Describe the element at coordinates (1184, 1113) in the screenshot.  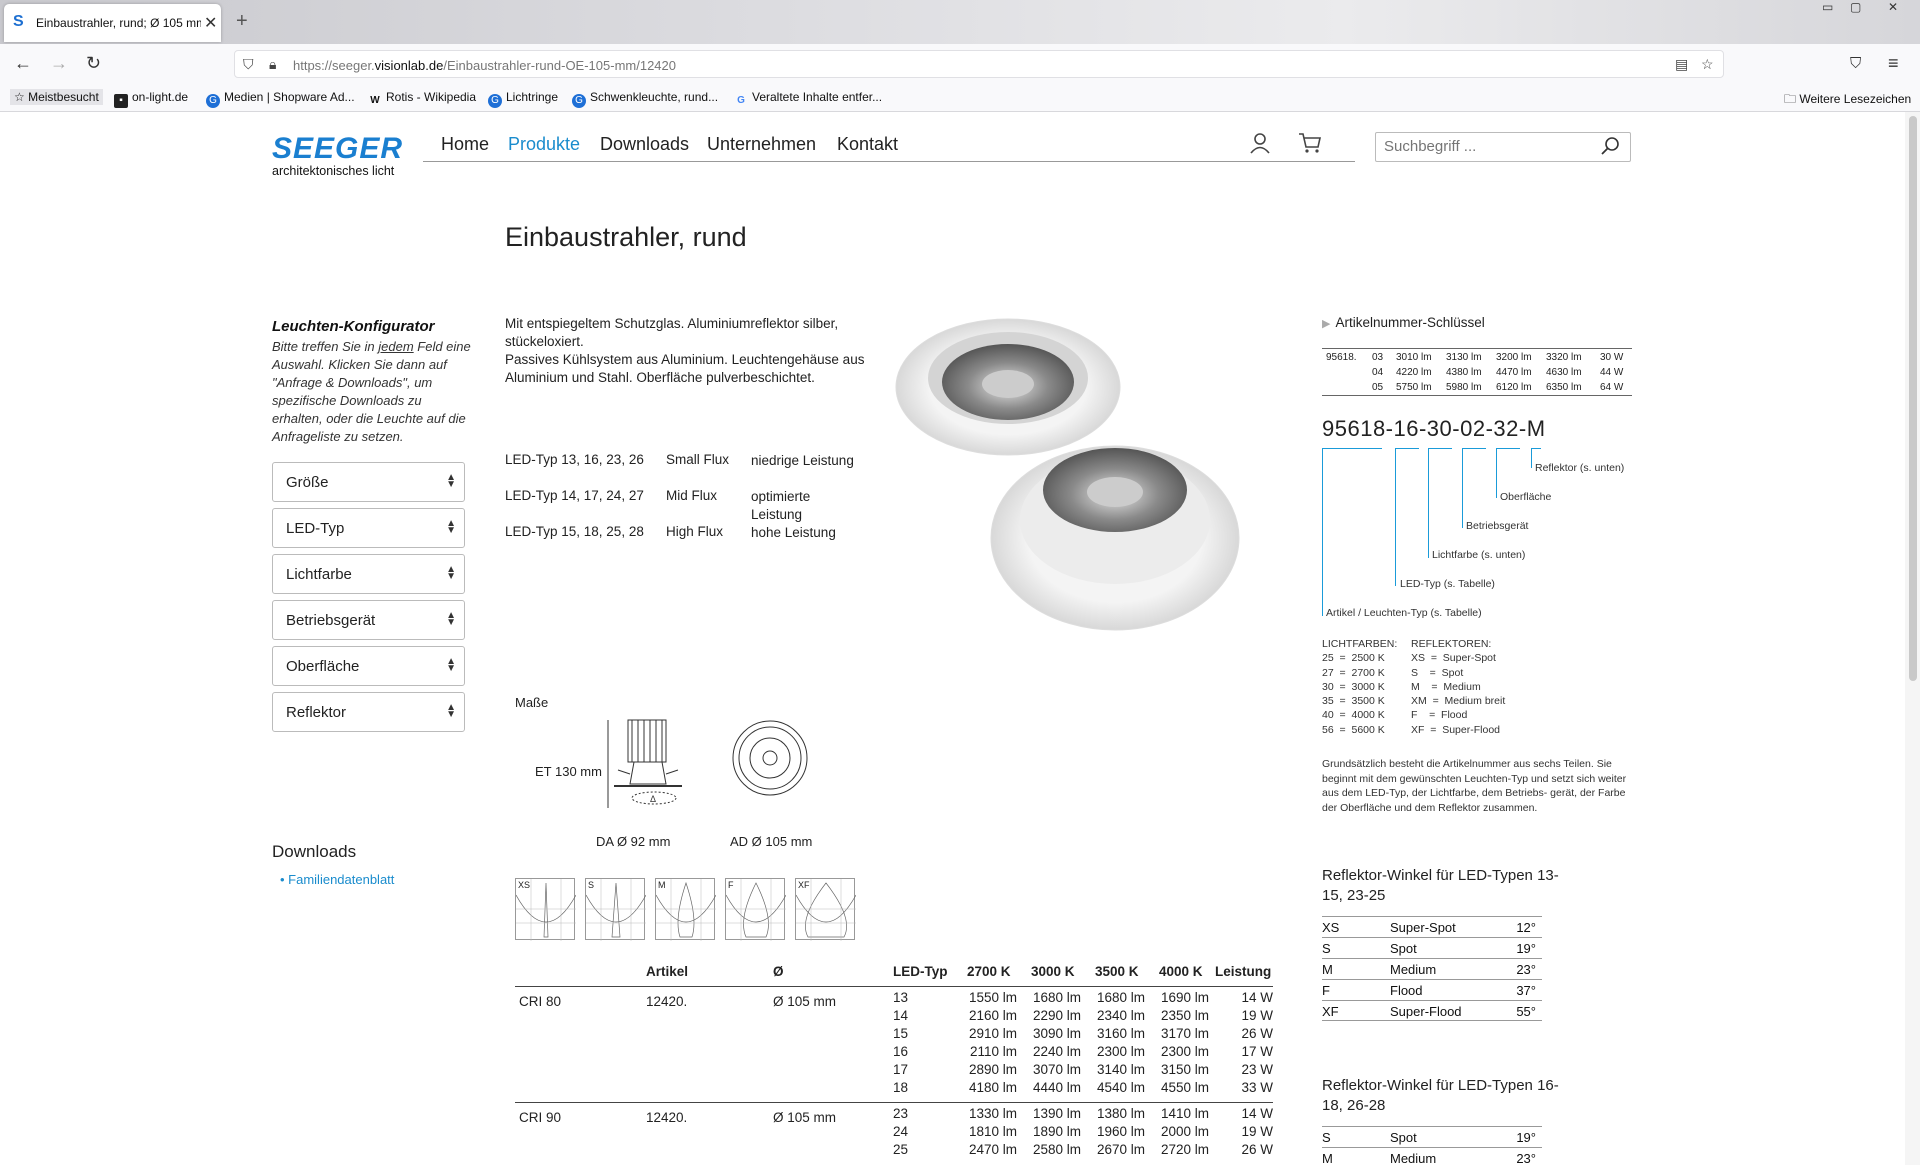
I see `table-cell: 1410 lm` at that location.